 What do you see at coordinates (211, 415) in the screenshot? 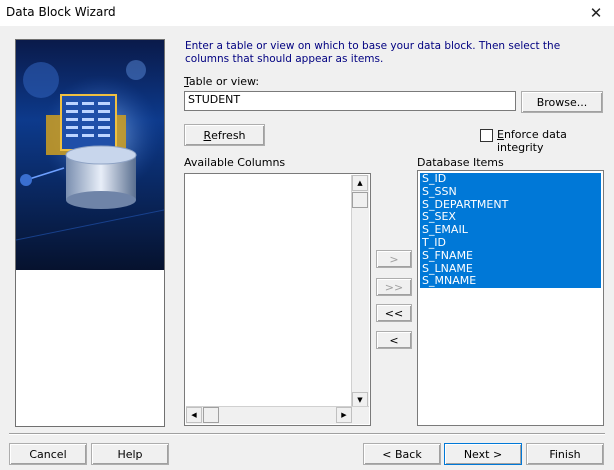
I see `scroll-h-thumb` at bounding box center [211, 415].